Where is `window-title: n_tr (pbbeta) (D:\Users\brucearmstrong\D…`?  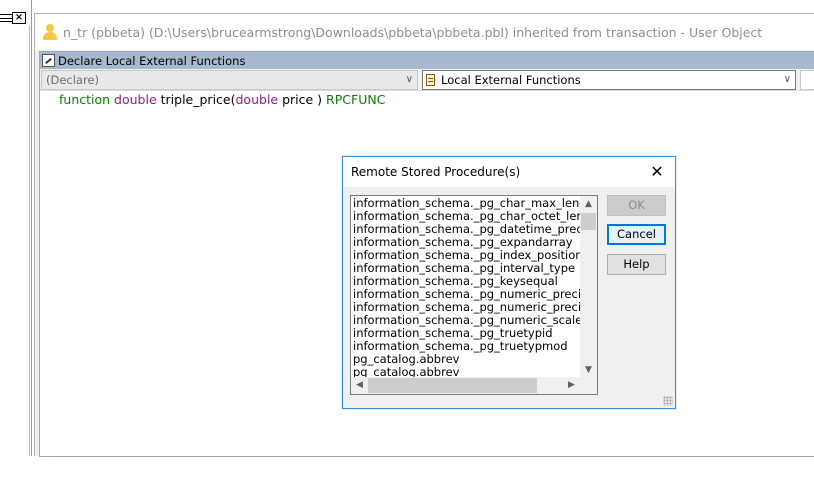 window-title: n_tr (pbbeta) (D:\Users\brucearmstrong\D… is located at coordinates (413, 32).